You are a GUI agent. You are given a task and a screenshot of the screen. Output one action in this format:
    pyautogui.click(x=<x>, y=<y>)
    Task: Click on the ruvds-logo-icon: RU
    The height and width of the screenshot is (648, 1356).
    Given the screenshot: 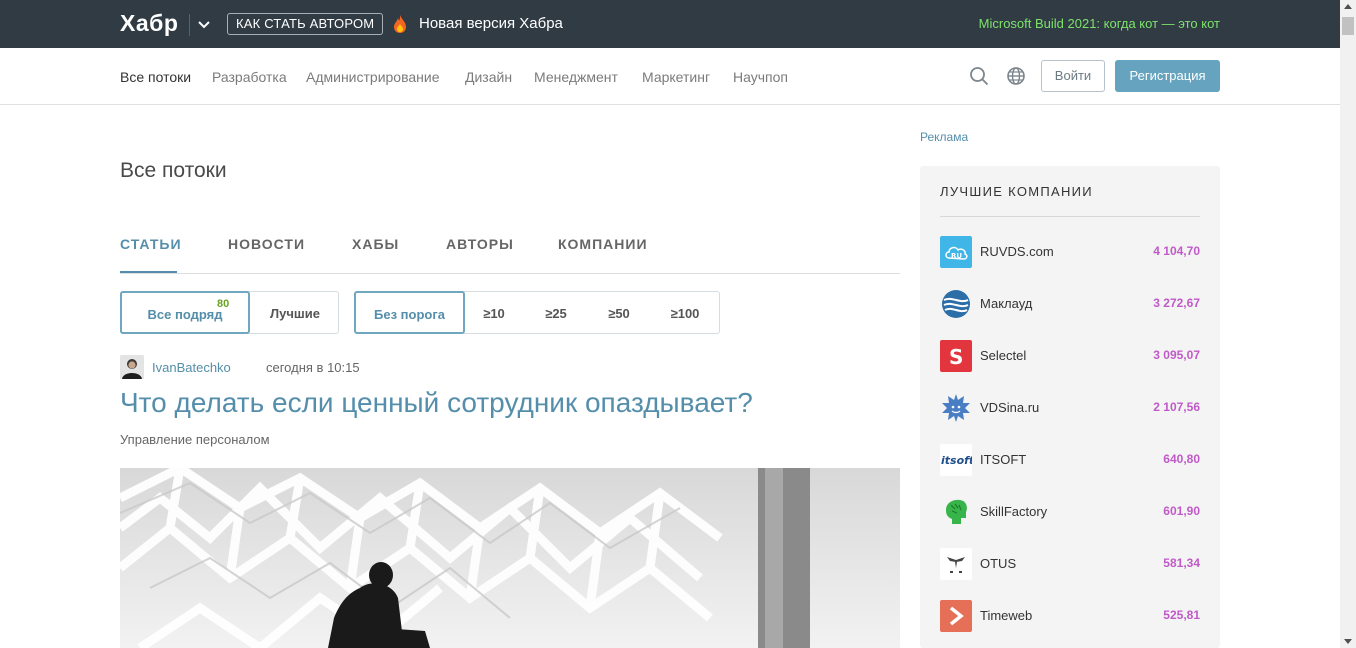 What is the action you would take?
    pyautogui.click(x=956, y=252)
    